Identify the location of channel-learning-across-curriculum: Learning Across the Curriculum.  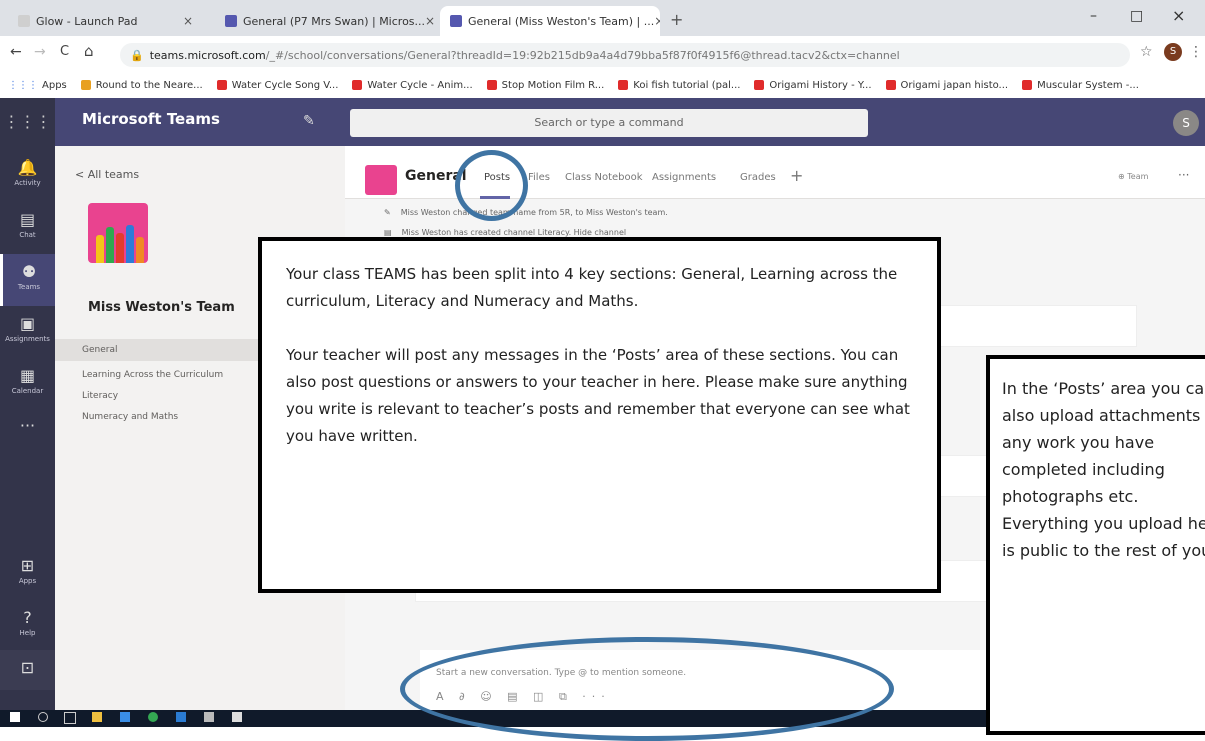
(152, 375).